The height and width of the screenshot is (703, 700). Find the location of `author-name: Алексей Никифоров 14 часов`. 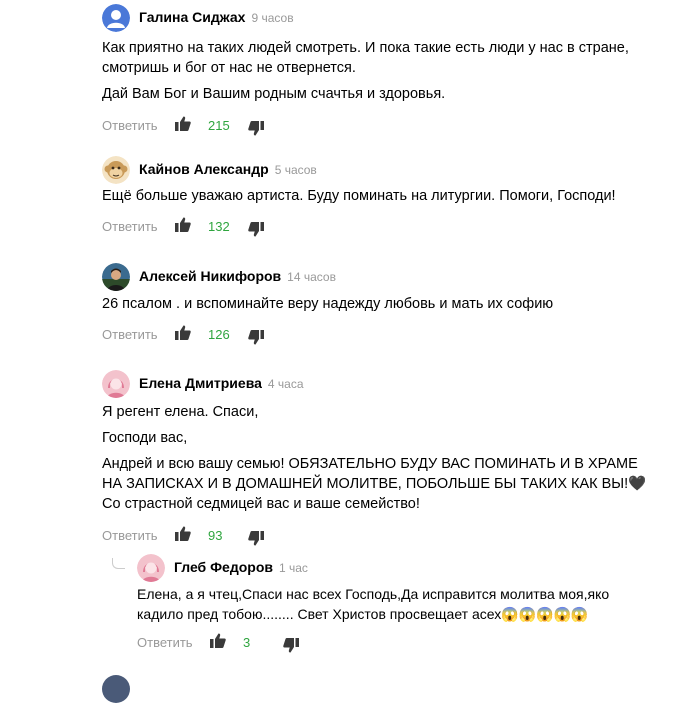

author-name: Алексей Никифоров 14 часов is located at coordinates (237, 276).